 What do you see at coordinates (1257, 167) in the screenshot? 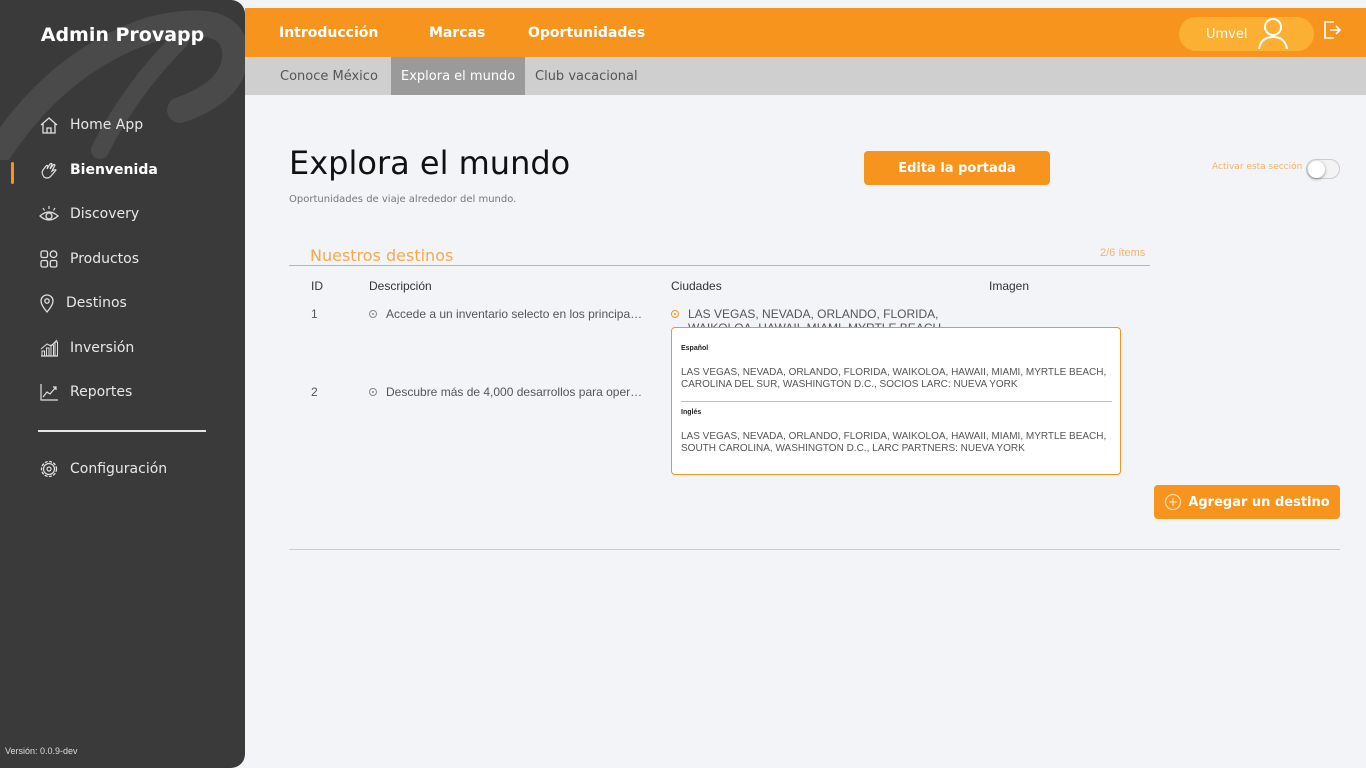
I see `activate-section-label: Activar esta sección` at bounding box center [1257, 167].